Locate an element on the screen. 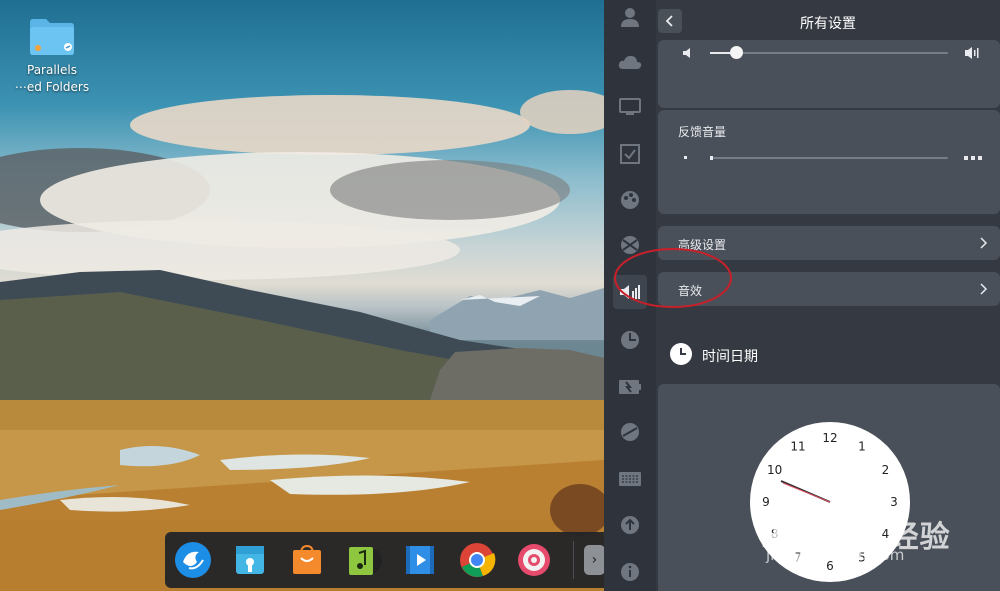 The width and height of the screenshot is (1000, 591). feedback-volume-label: 反馈音量 is located at coordinates (702, 132).